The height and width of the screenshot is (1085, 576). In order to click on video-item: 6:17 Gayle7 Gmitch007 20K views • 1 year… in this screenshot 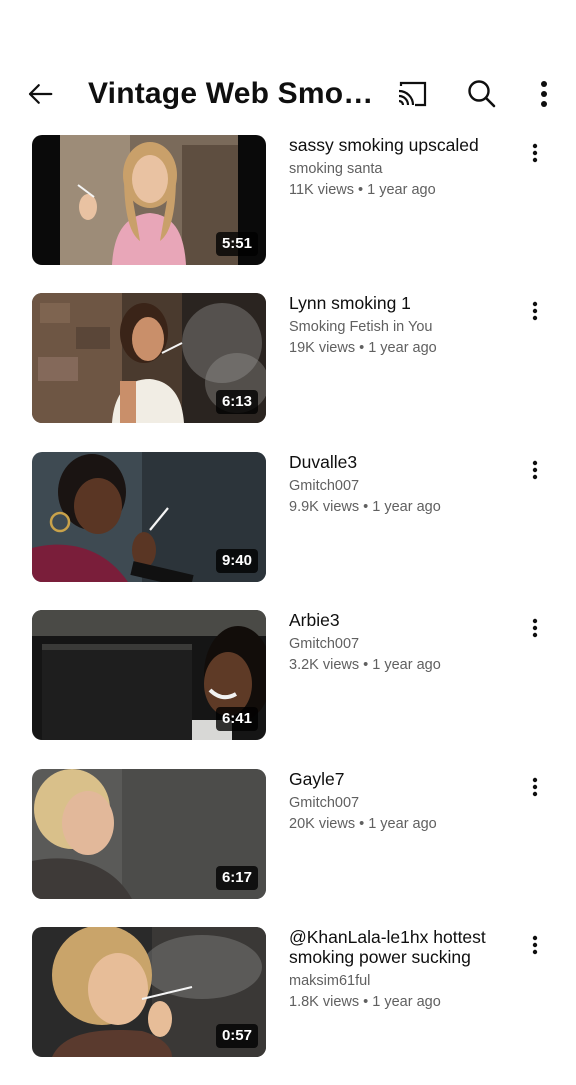, I will do `click(288, 833)`.